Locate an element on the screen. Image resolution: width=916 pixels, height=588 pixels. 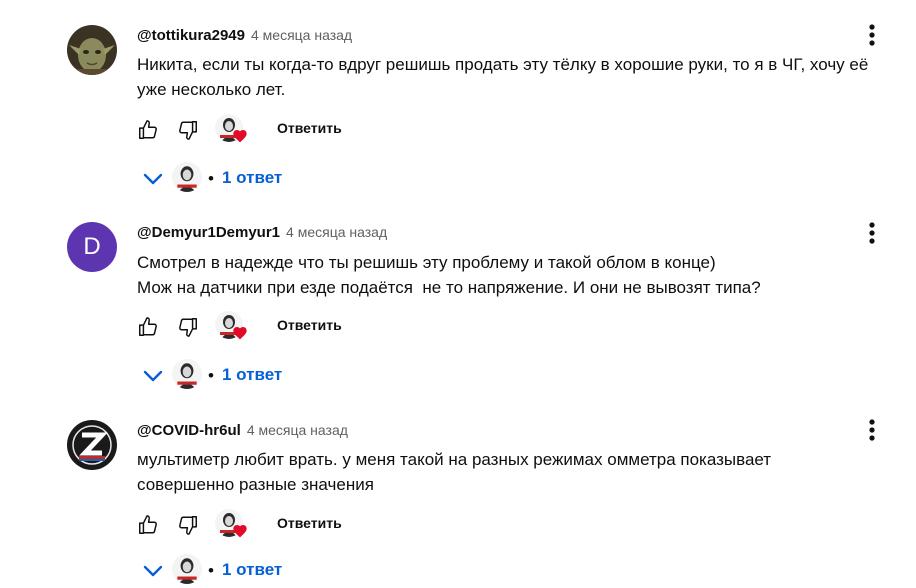
author-name: @Demyur1Demyur1 is located at coordinates (208, 232).